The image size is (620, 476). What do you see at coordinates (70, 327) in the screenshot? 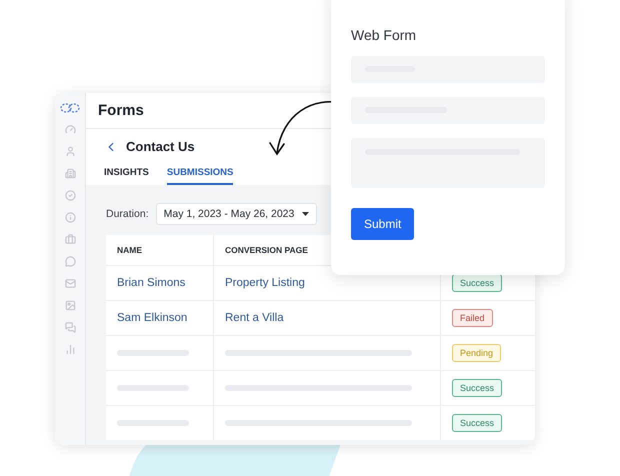
I see `messages-icon` at bounding box center [70, 327].